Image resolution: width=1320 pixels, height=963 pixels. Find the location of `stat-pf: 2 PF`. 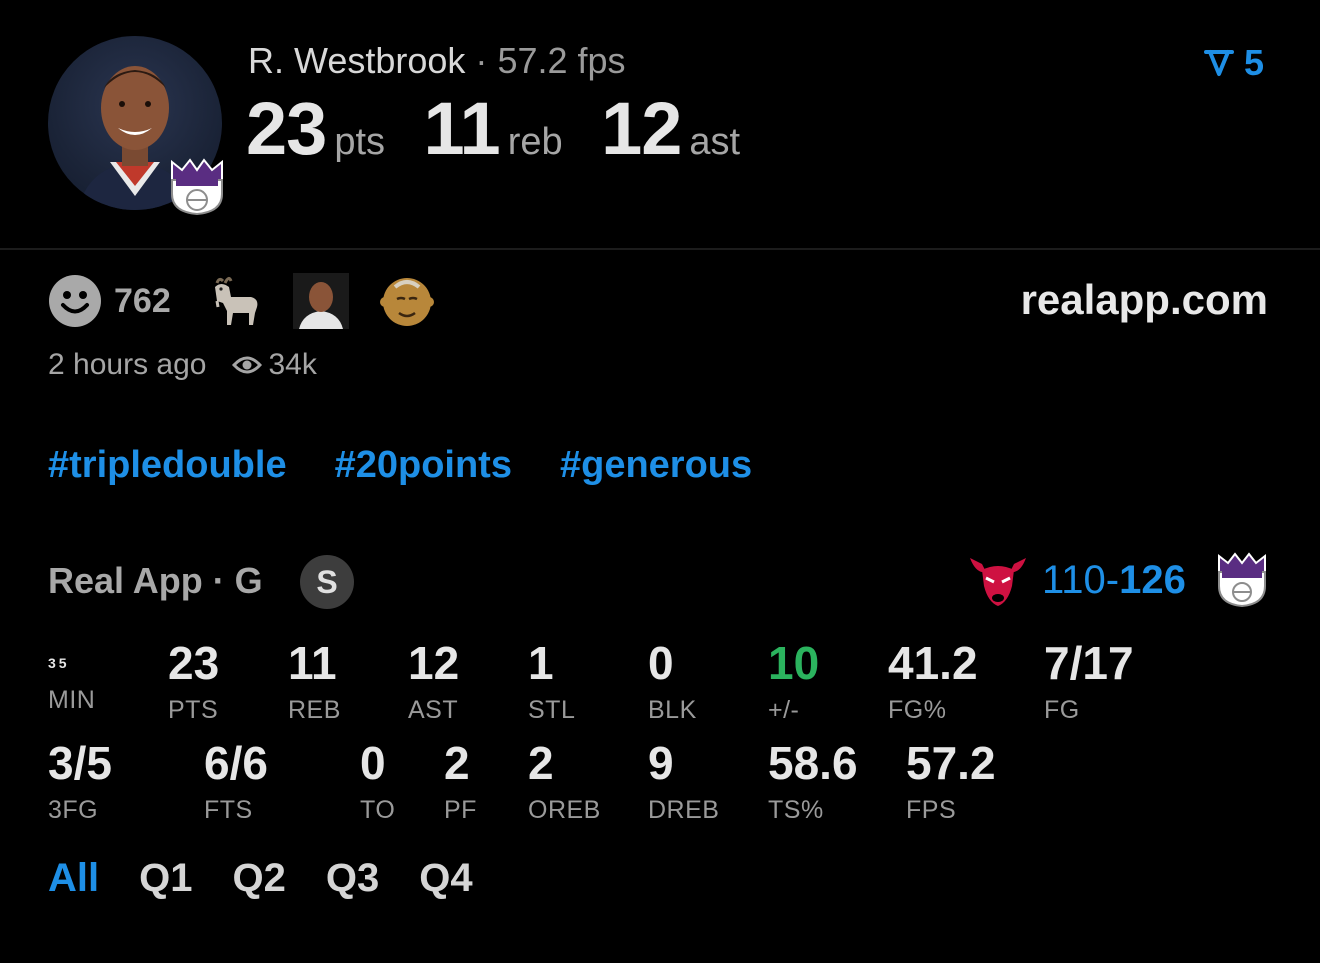

stat-pf: 2 PF is located at coordinates (460, 782).